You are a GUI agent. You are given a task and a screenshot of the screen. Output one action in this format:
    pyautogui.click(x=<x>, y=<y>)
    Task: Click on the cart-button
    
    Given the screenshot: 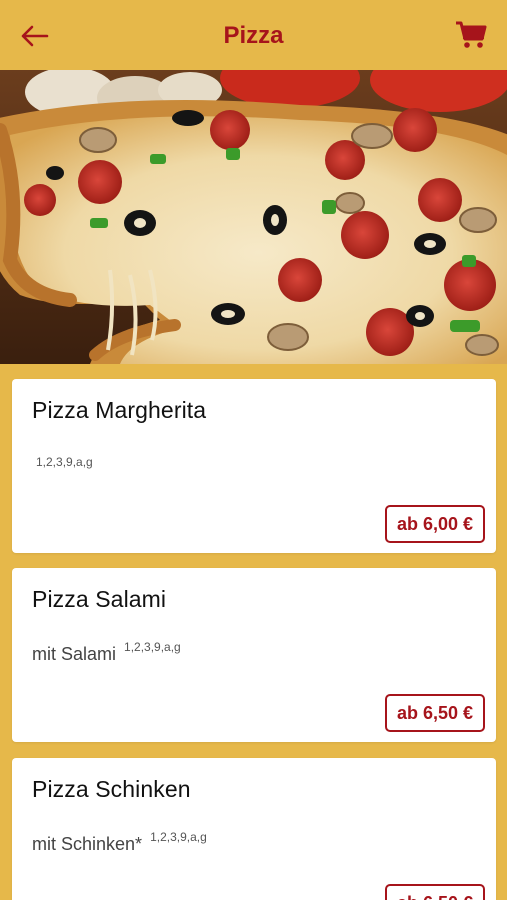 What is the action you would take?
    pyautogui.click(x=471, y=35)
    